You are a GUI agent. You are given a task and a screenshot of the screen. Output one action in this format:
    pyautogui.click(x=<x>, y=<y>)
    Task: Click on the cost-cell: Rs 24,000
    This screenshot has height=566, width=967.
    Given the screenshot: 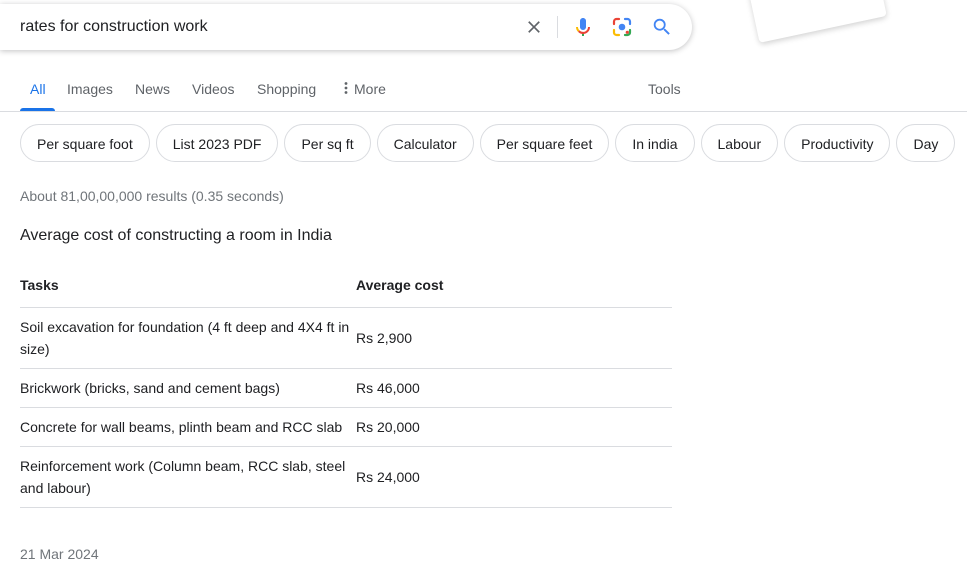 What is the action you would take?
    pyautogui.click(x=388, y=477)
    